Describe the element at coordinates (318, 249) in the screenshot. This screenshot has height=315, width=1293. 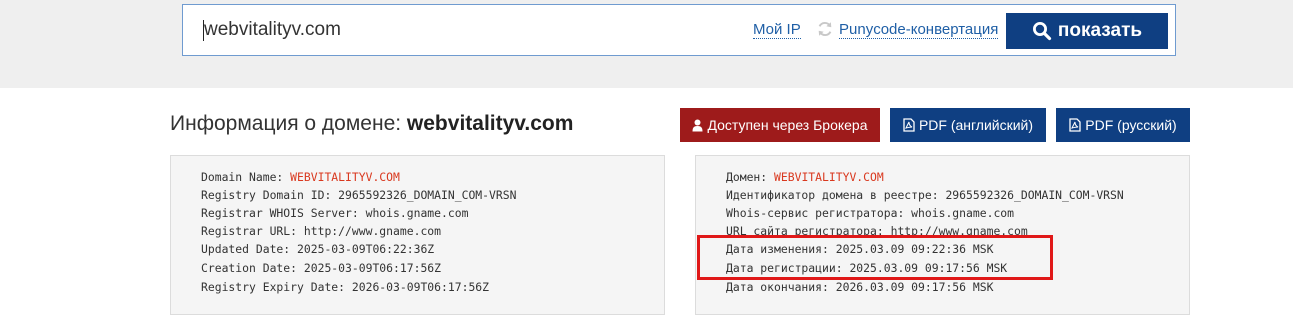
I see `whois-line: Updated Date: 2025-03-09T06:22:36Z` at that location.